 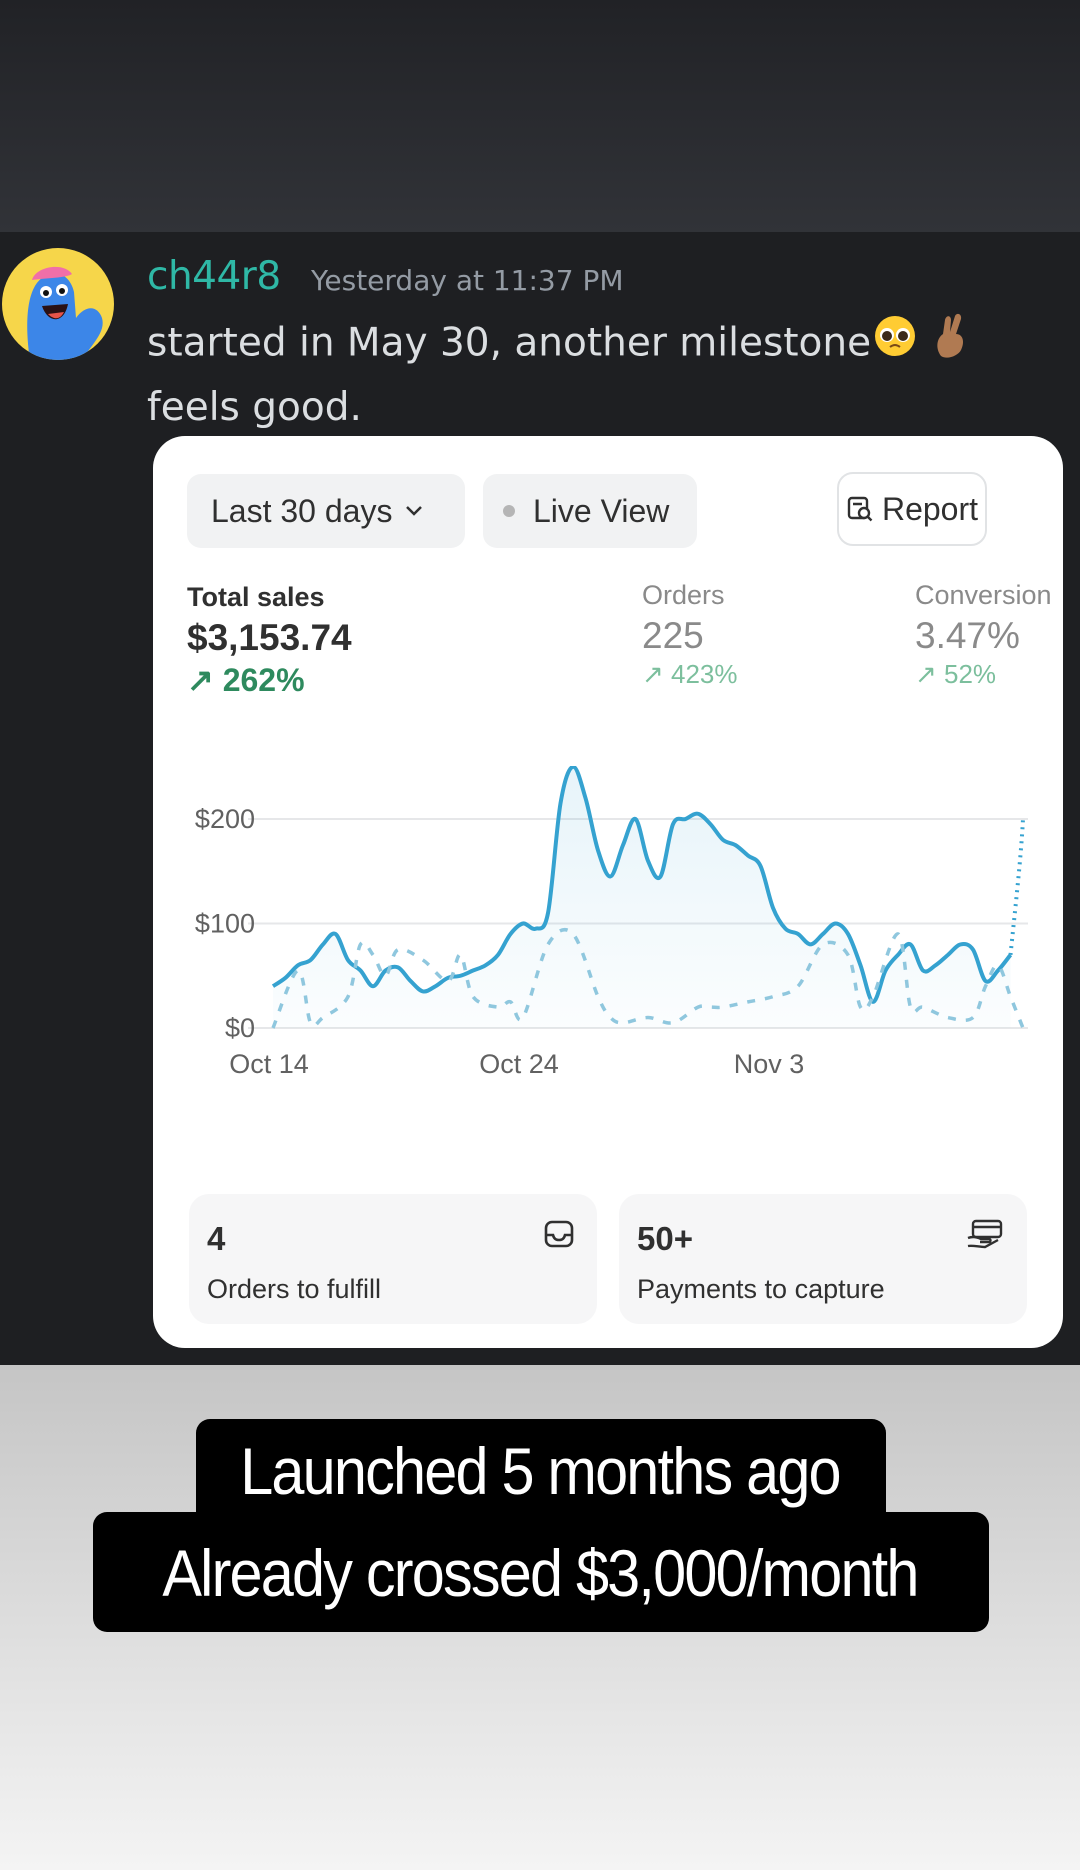 I want to click on payment-hand-icon, so click(x=985, y=1236).